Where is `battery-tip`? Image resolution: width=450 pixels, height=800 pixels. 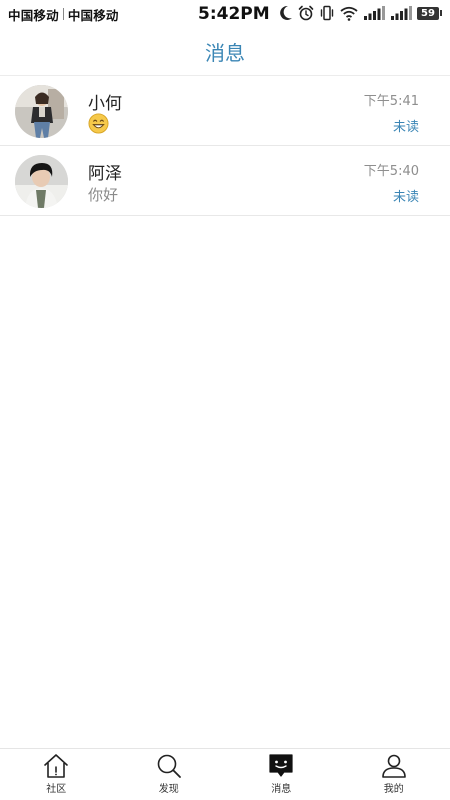
battery-tip is located at coordinates (441, 13).